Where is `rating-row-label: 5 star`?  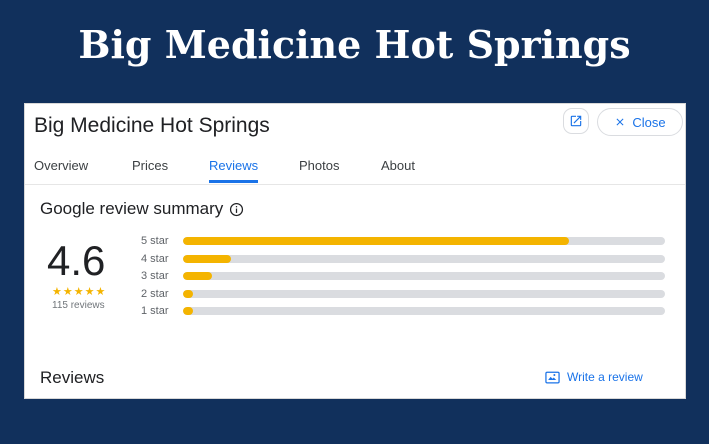 rating-row-label: 5 star is located at coordinates (155, 241).